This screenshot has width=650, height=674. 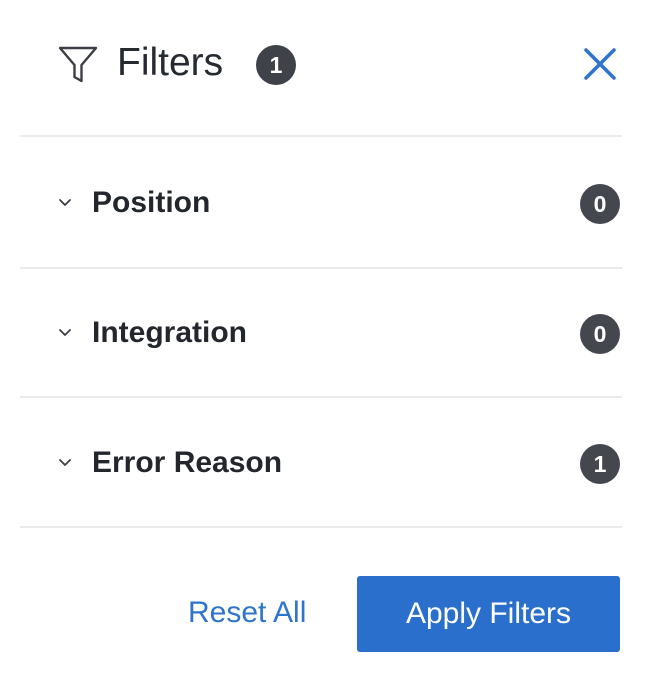 What do you see at coordinates (151, 202) in the screenshot?
I see `filter-section-label: Position` at bounding box center [151, 202].